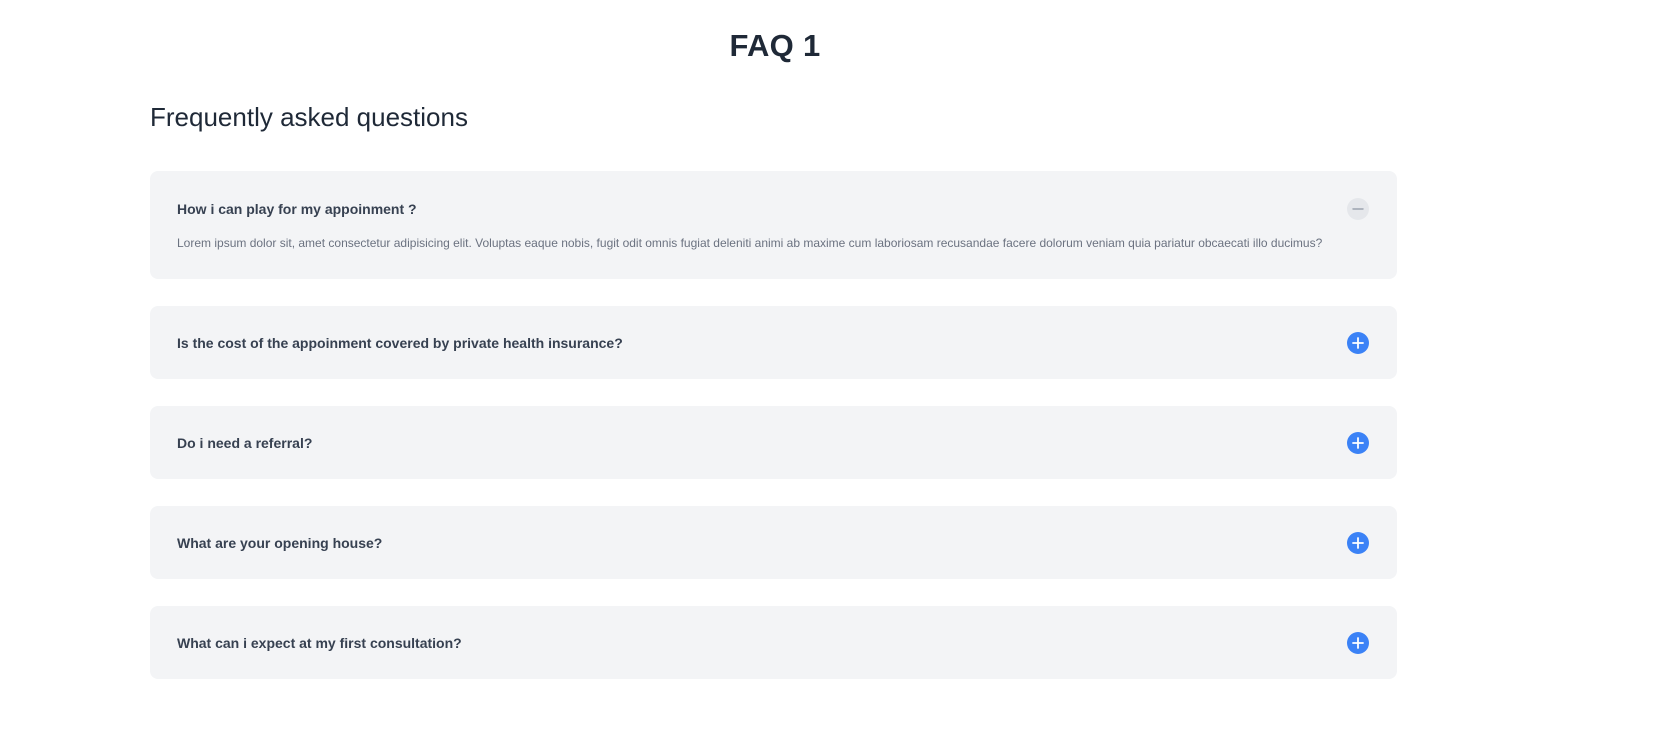 Image resolution: width=1680 pixels, height=734 pixels. Describe the element at coordinates (297, 208) in the screenshot. I see `faq-question: How i can play for my appoinment ?` at that location.